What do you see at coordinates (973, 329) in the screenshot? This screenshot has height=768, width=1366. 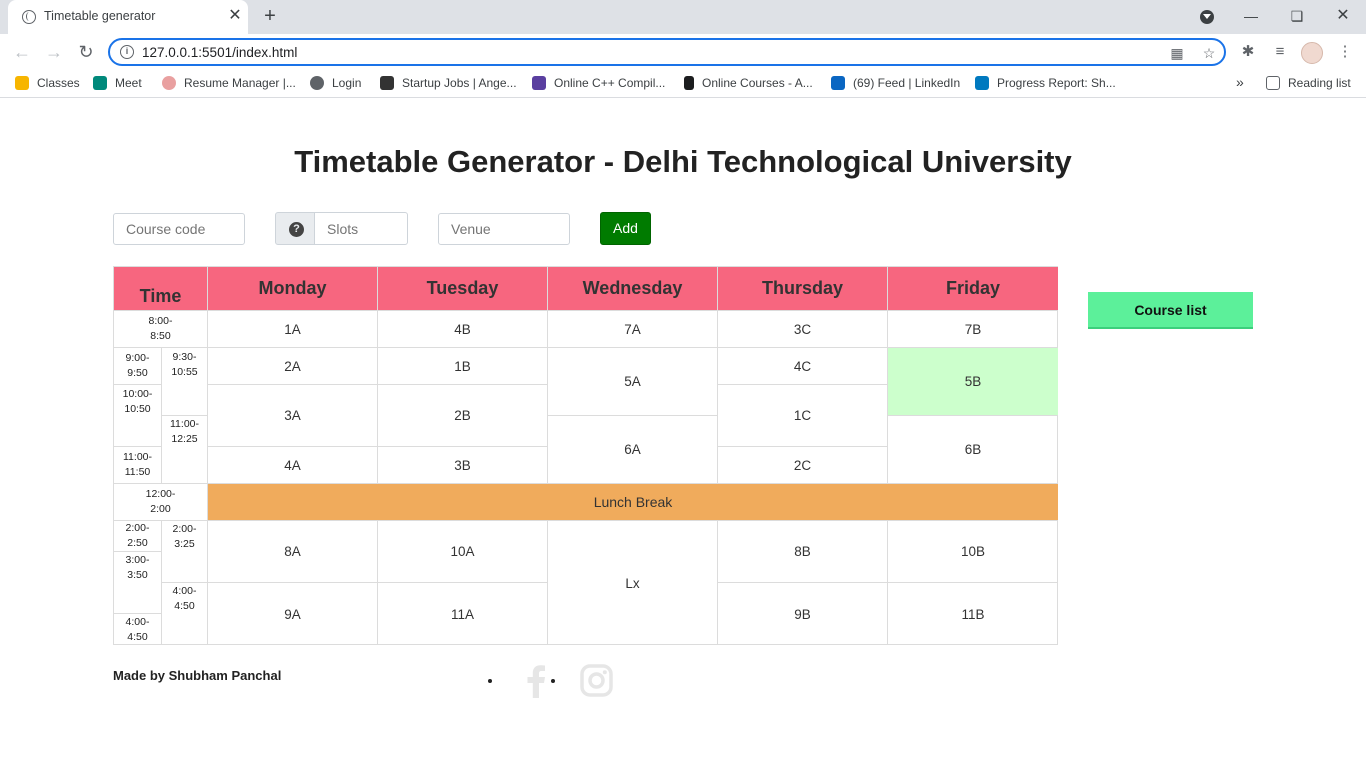 I see `slot-cell: 7B` at bounding box center [973, 329].